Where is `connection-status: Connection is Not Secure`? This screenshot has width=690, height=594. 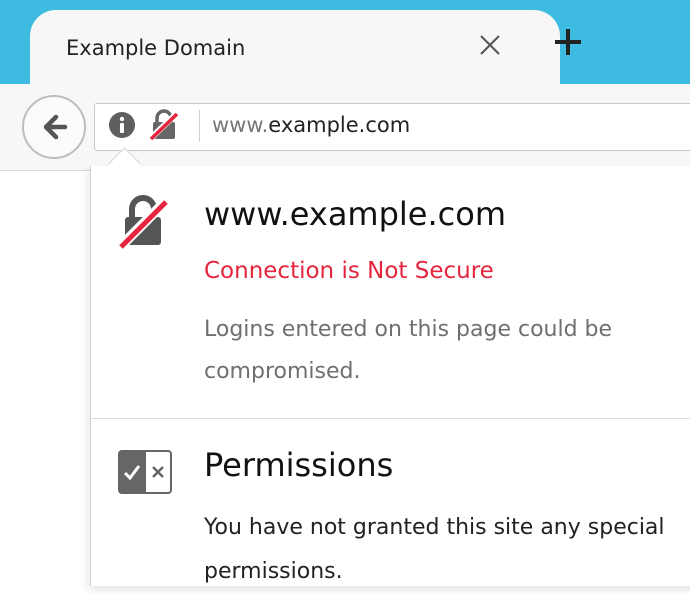
connection-status: Connection is Not Secure is located at coordinates (349, 271).